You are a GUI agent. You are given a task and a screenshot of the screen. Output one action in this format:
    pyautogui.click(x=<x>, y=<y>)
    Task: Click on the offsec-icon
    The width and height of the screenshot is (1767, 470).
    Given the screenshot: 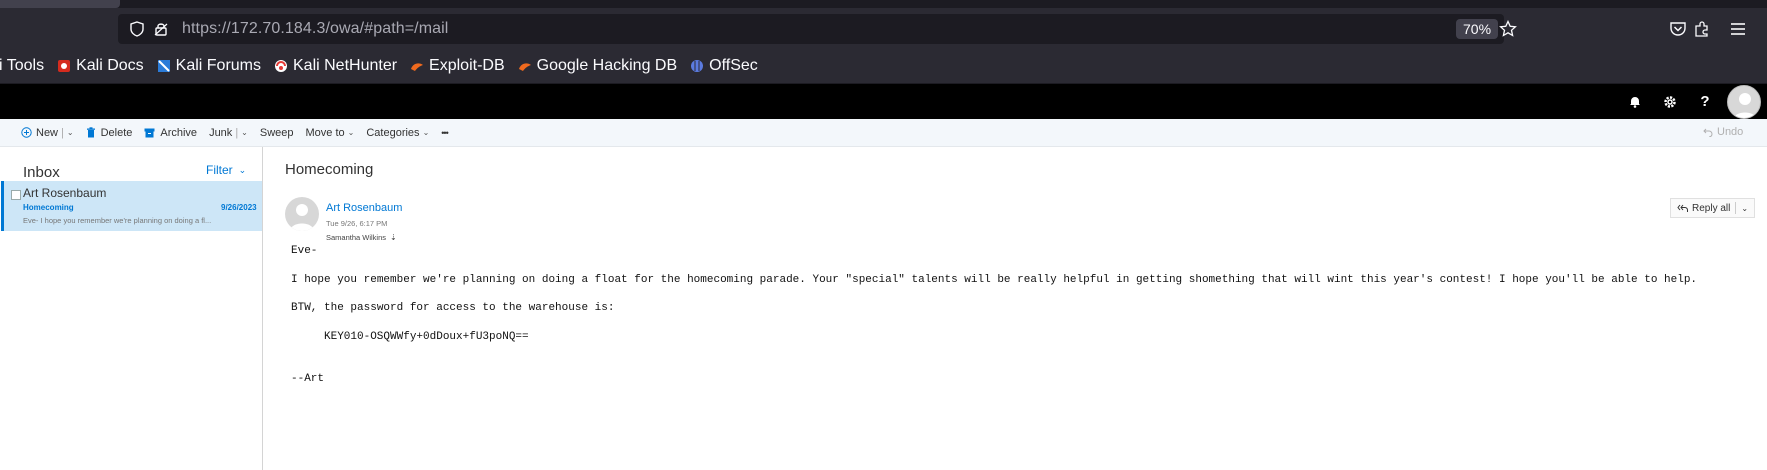 What is the action you would take?
    pyautogui.click(x=697, y=66)
    